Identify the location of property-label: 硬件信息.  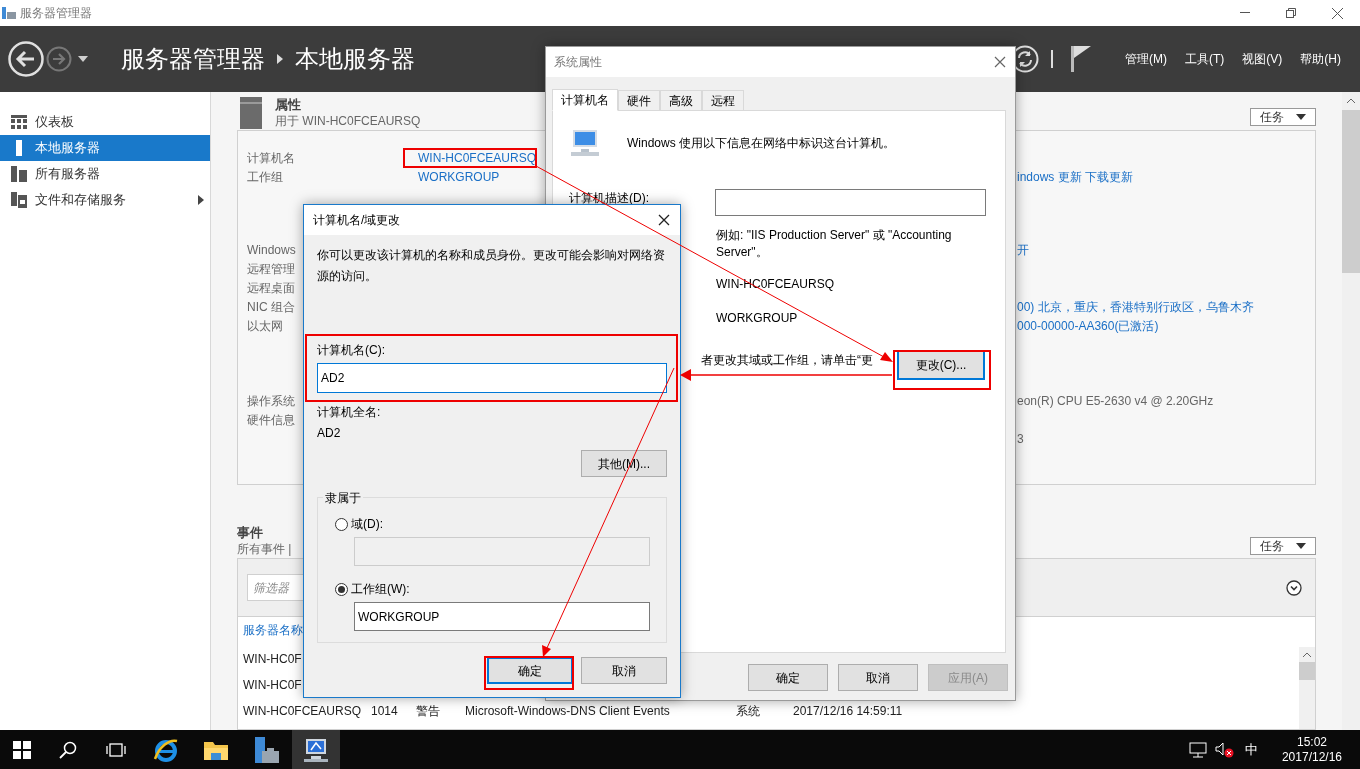
(271, 420).